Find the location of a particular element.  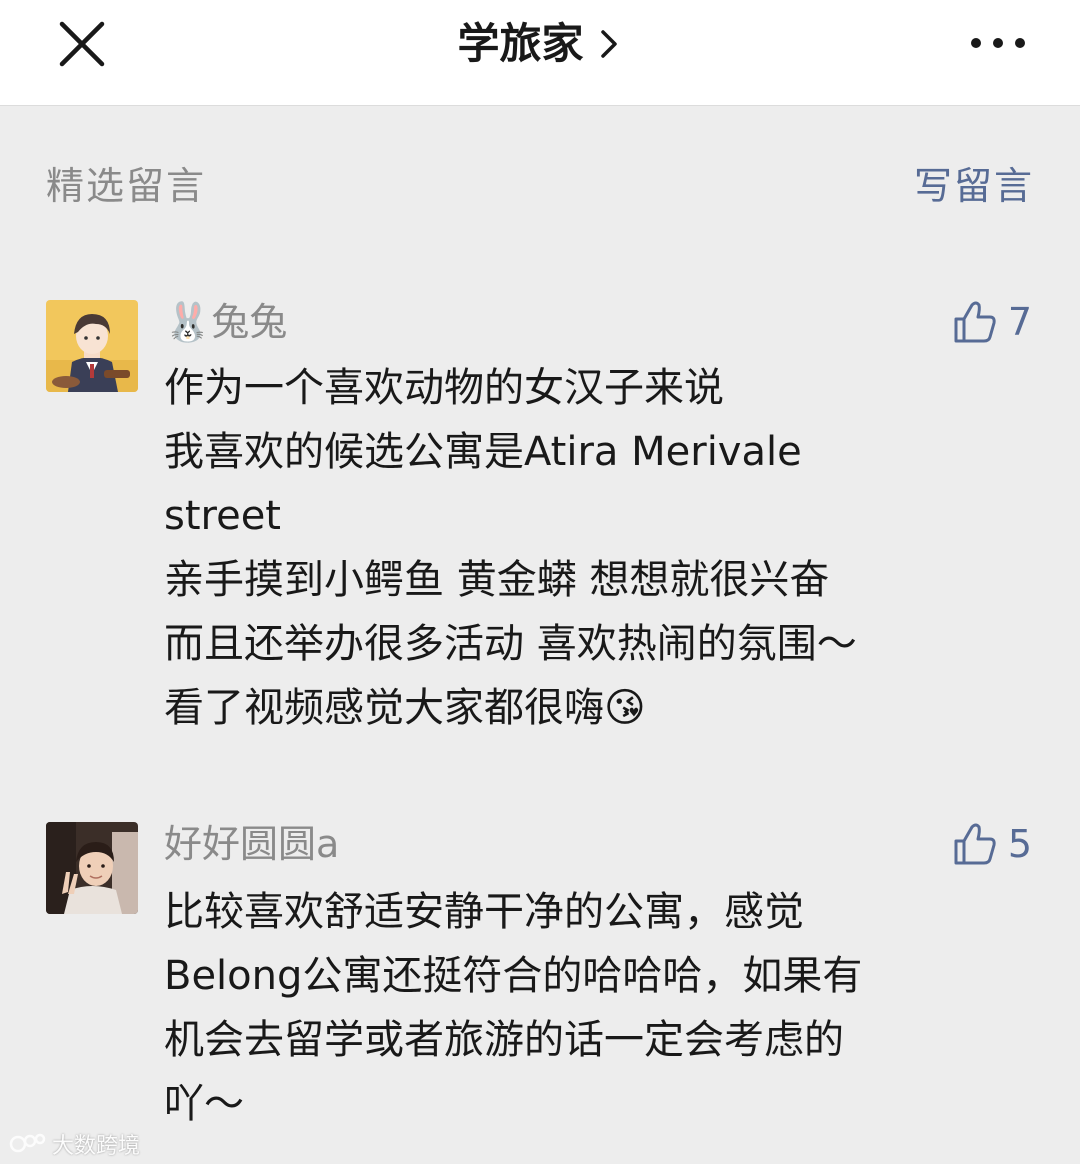

comment-line: 吖～ is located at coordinates (204, 1104).